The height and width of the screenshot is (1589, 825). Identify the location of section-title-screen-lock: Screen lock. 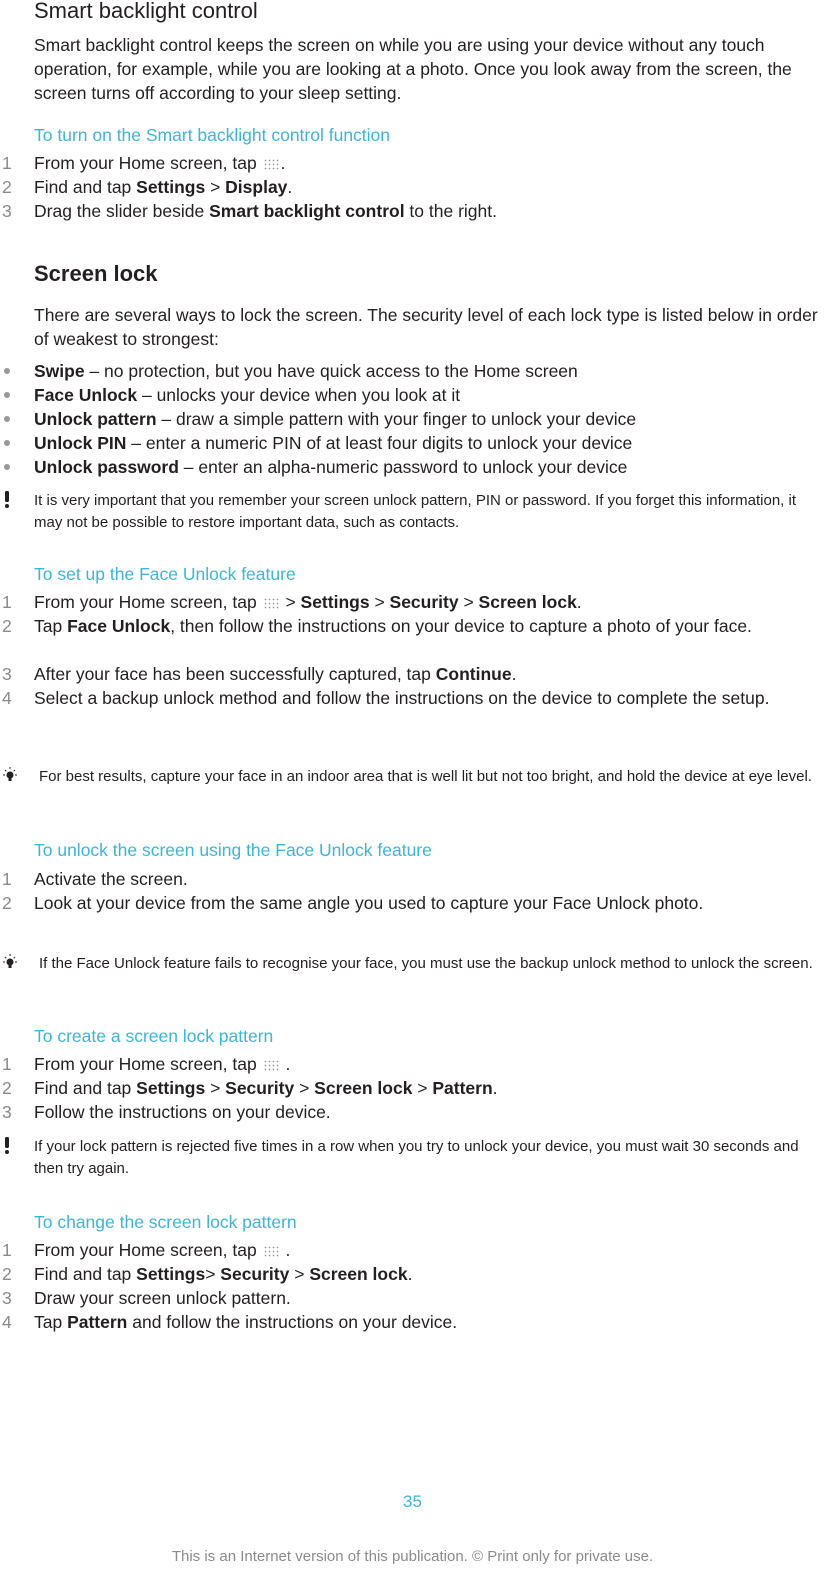
(96, 273).